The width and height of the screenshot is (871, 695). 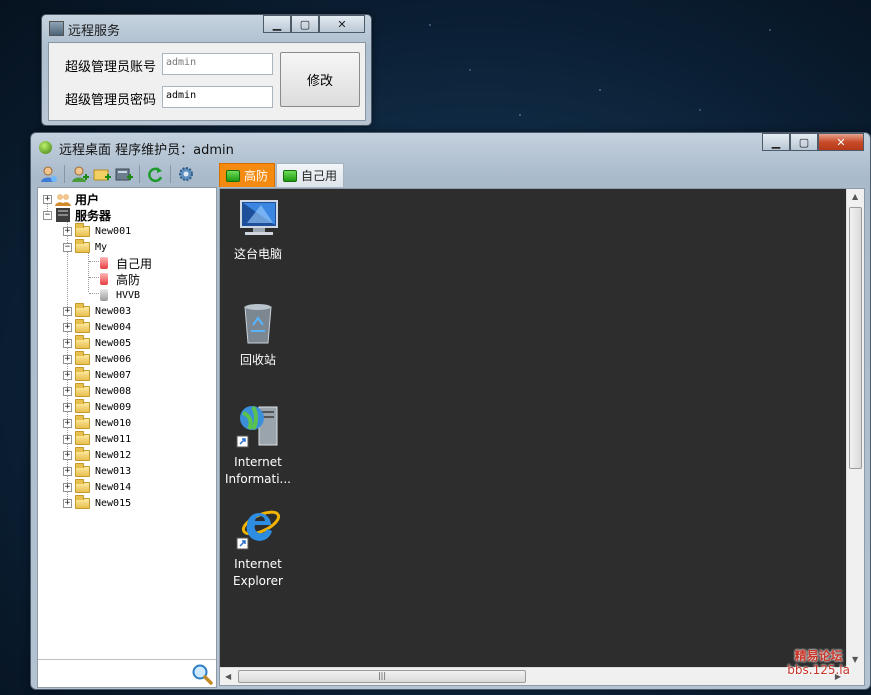 What do you see at coordinates (217, 64) in the screenshot?
I see `account-input: admin` at bounding box center [217, 64].